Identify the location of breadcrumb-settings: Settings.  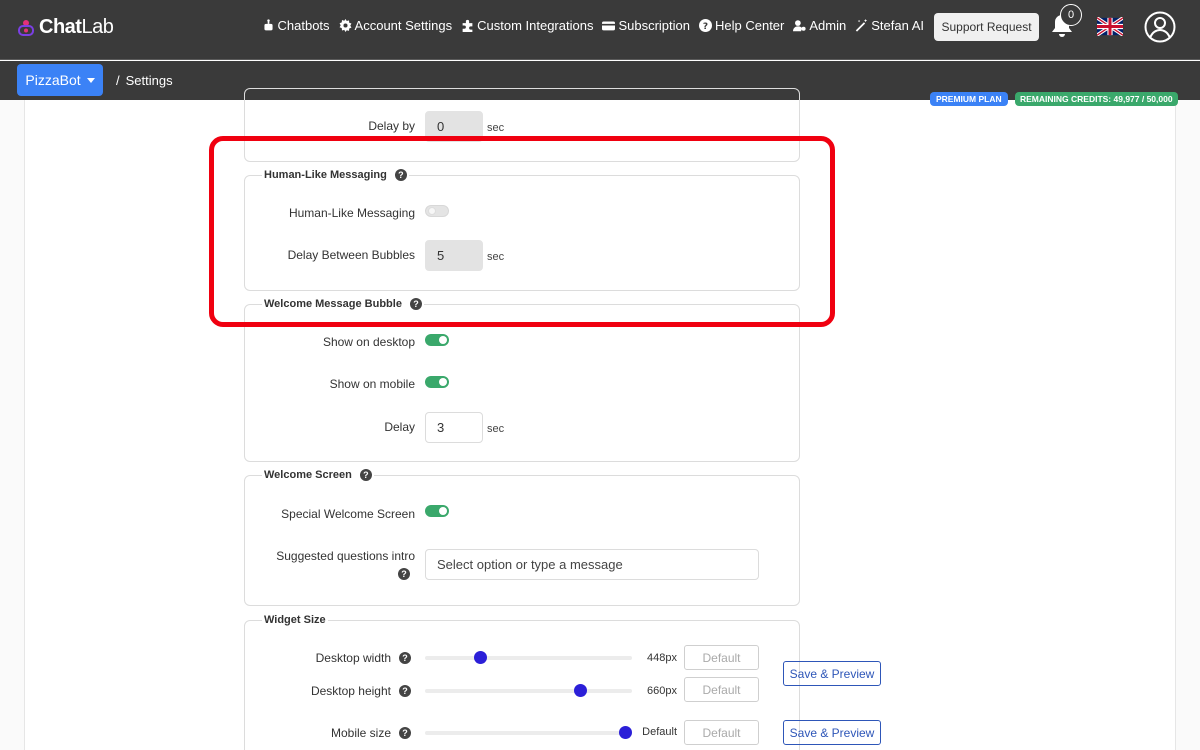
(149, 80).